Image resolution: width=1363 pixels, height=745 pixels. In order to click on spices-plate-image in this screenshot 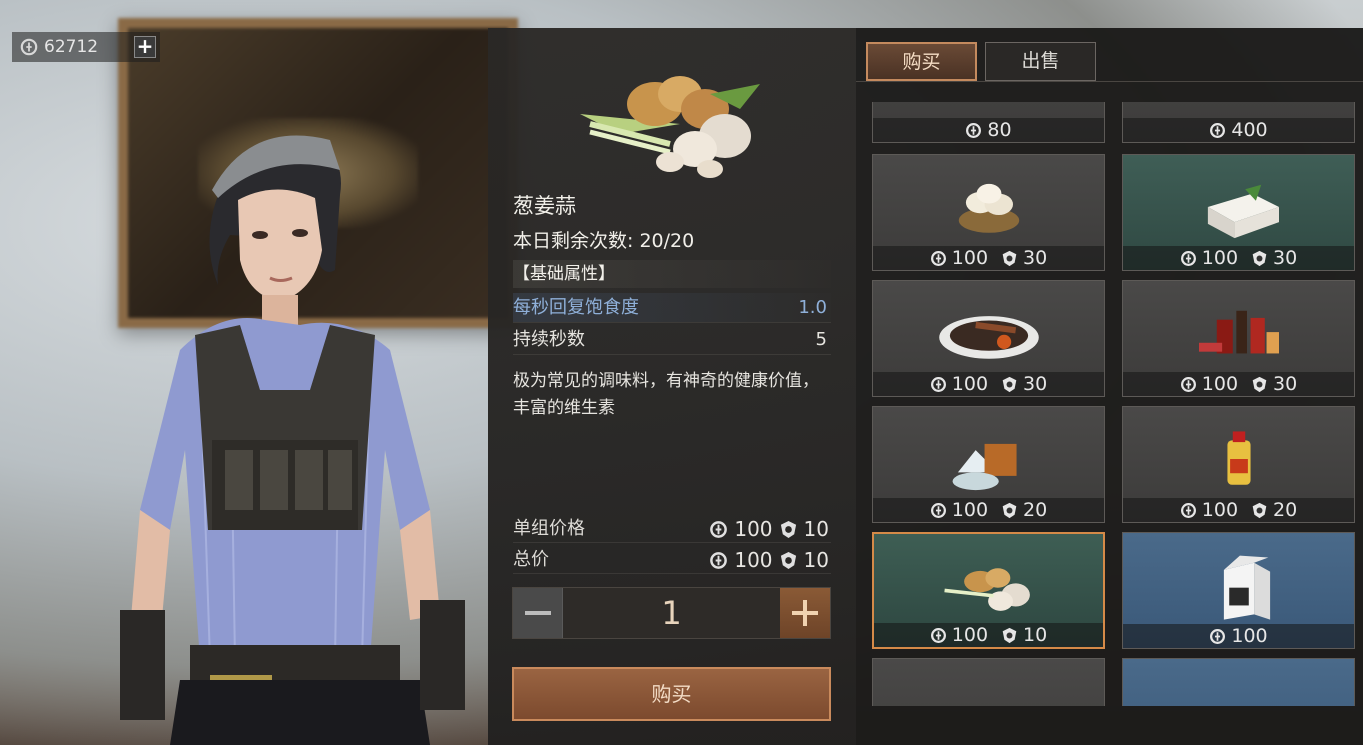, I will do `click(988, 337)`.